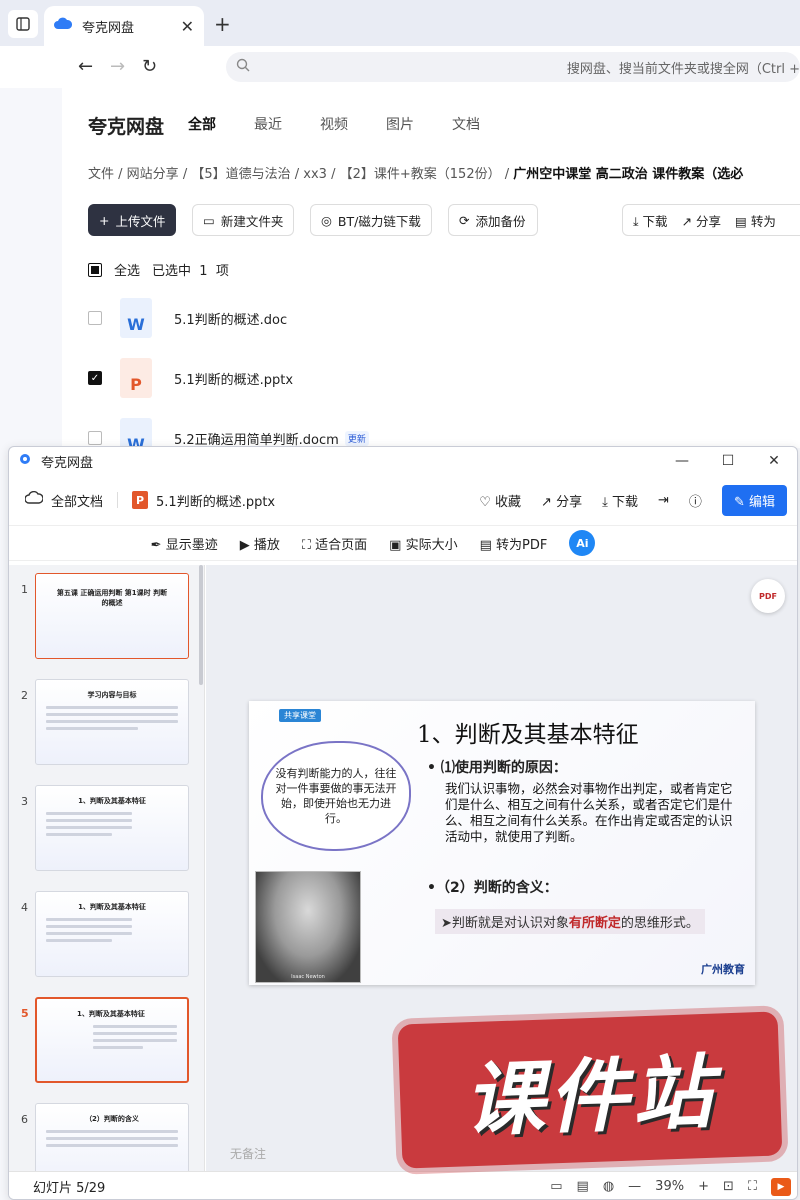 This screenshot has height=1200, width=800. Describe the element at coordinates (124, 26) in the screenshot. I see `browser-tab: 夸克网盘 ✕` at that location.